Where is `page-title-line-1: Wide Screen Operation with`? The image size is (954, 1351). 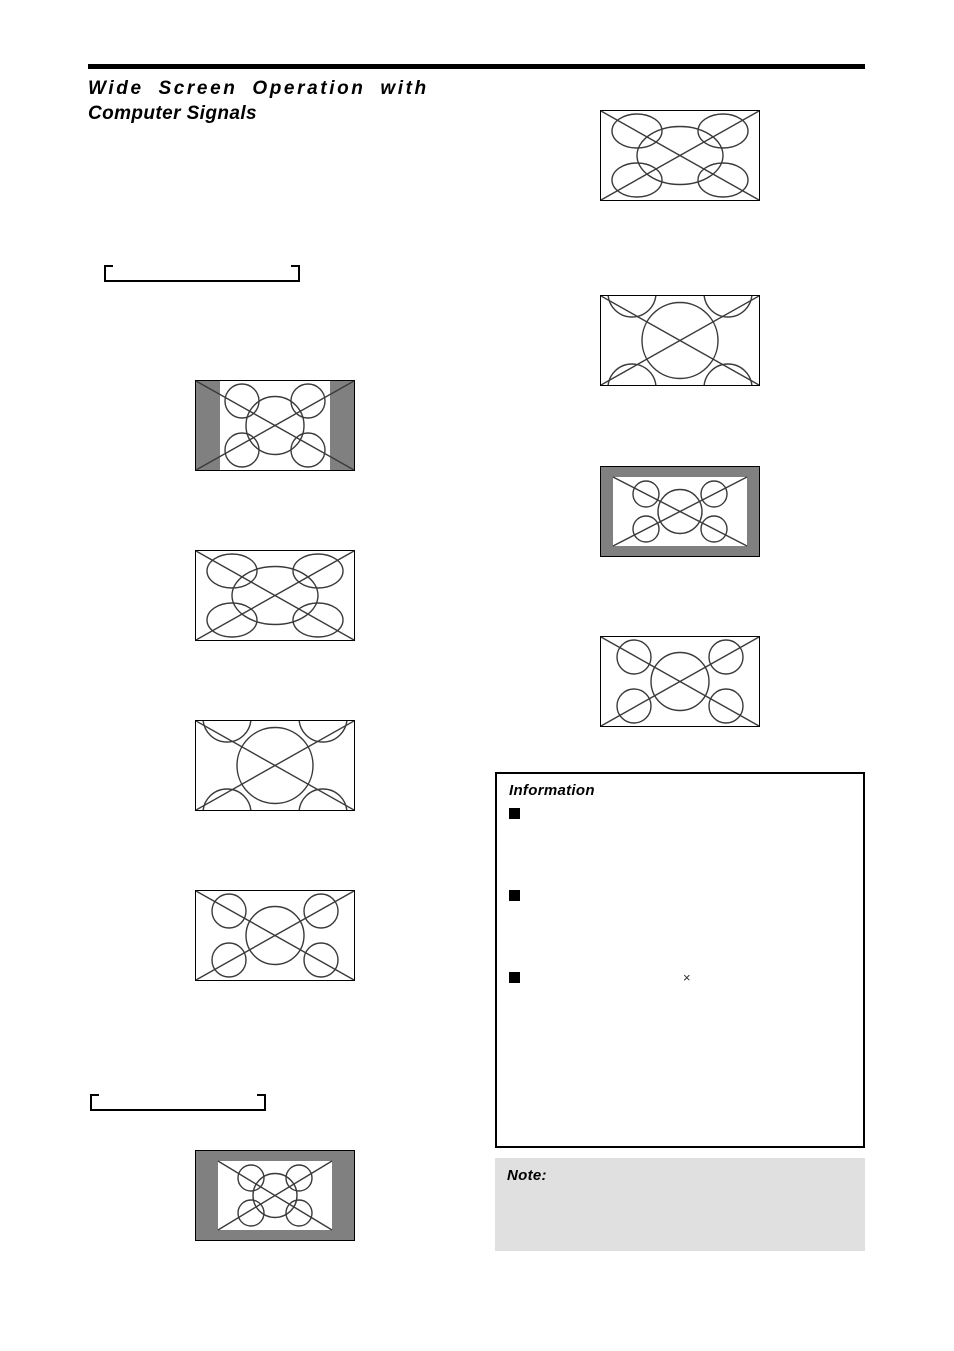
page-title-line-1: Wide Screen Operation with is located at coordinates (258, 88).